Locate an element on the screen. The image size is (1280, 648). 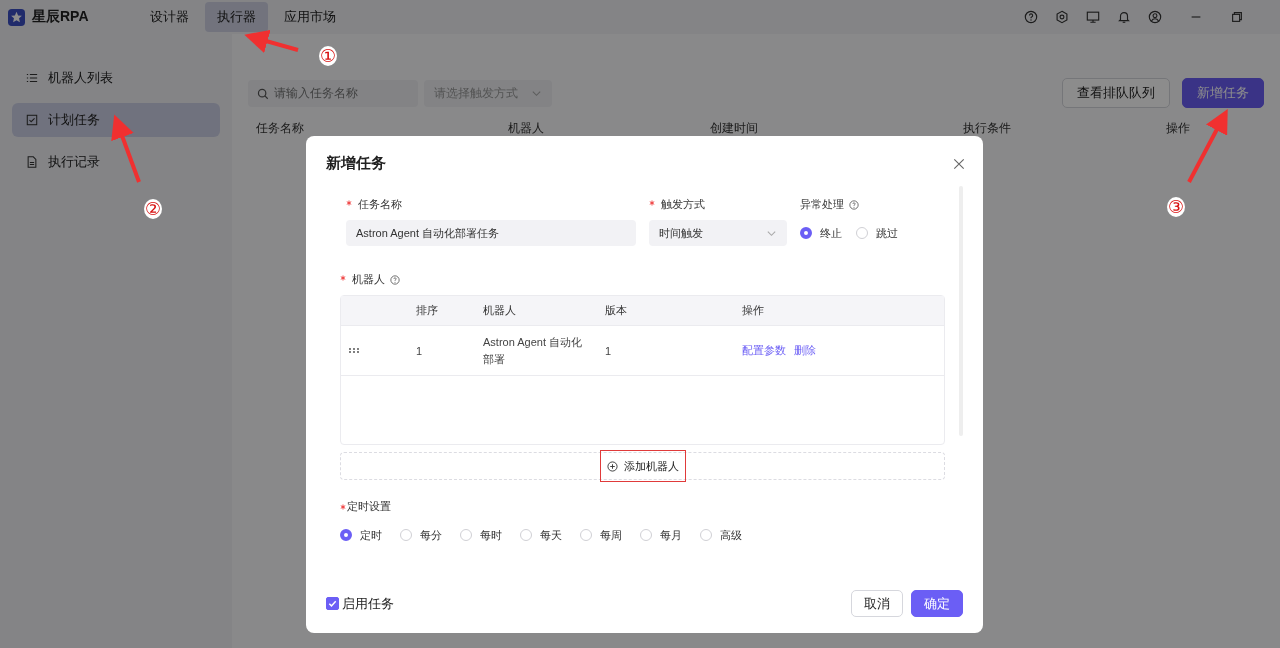
list-icon is located at coordinates (32, 78).